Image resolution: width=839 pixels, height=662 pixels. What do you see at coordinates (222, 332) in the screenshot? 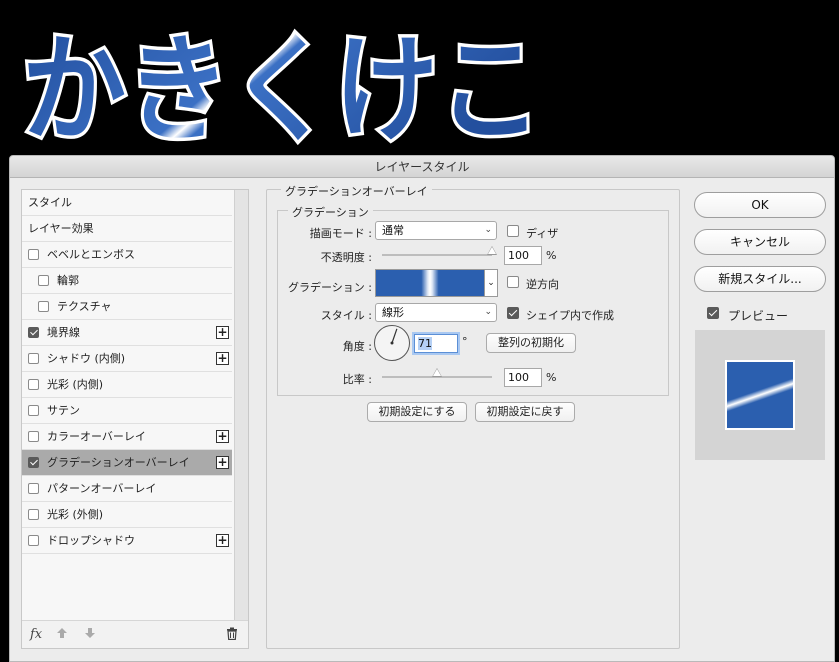
I see `add-stroke-button: +` at bounding box center [222, 332].